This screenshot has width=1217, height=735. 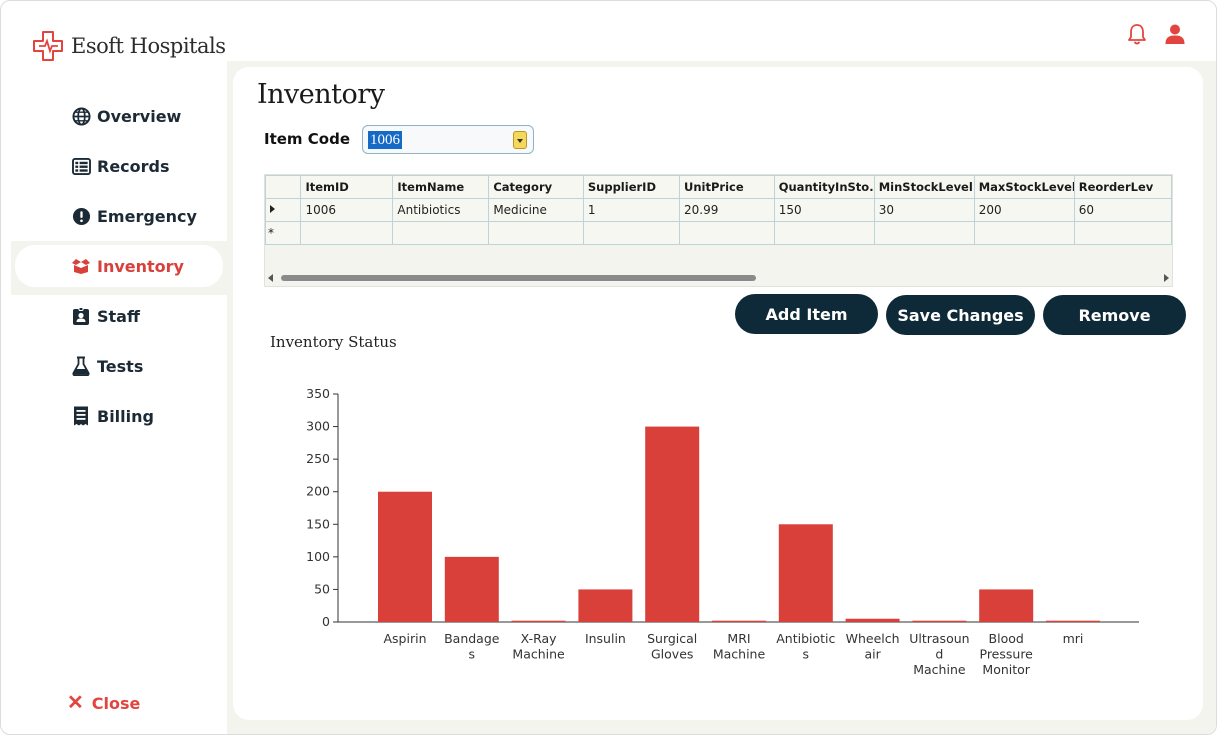 I want to click on bell-icon, so click(x=1137, y=34).